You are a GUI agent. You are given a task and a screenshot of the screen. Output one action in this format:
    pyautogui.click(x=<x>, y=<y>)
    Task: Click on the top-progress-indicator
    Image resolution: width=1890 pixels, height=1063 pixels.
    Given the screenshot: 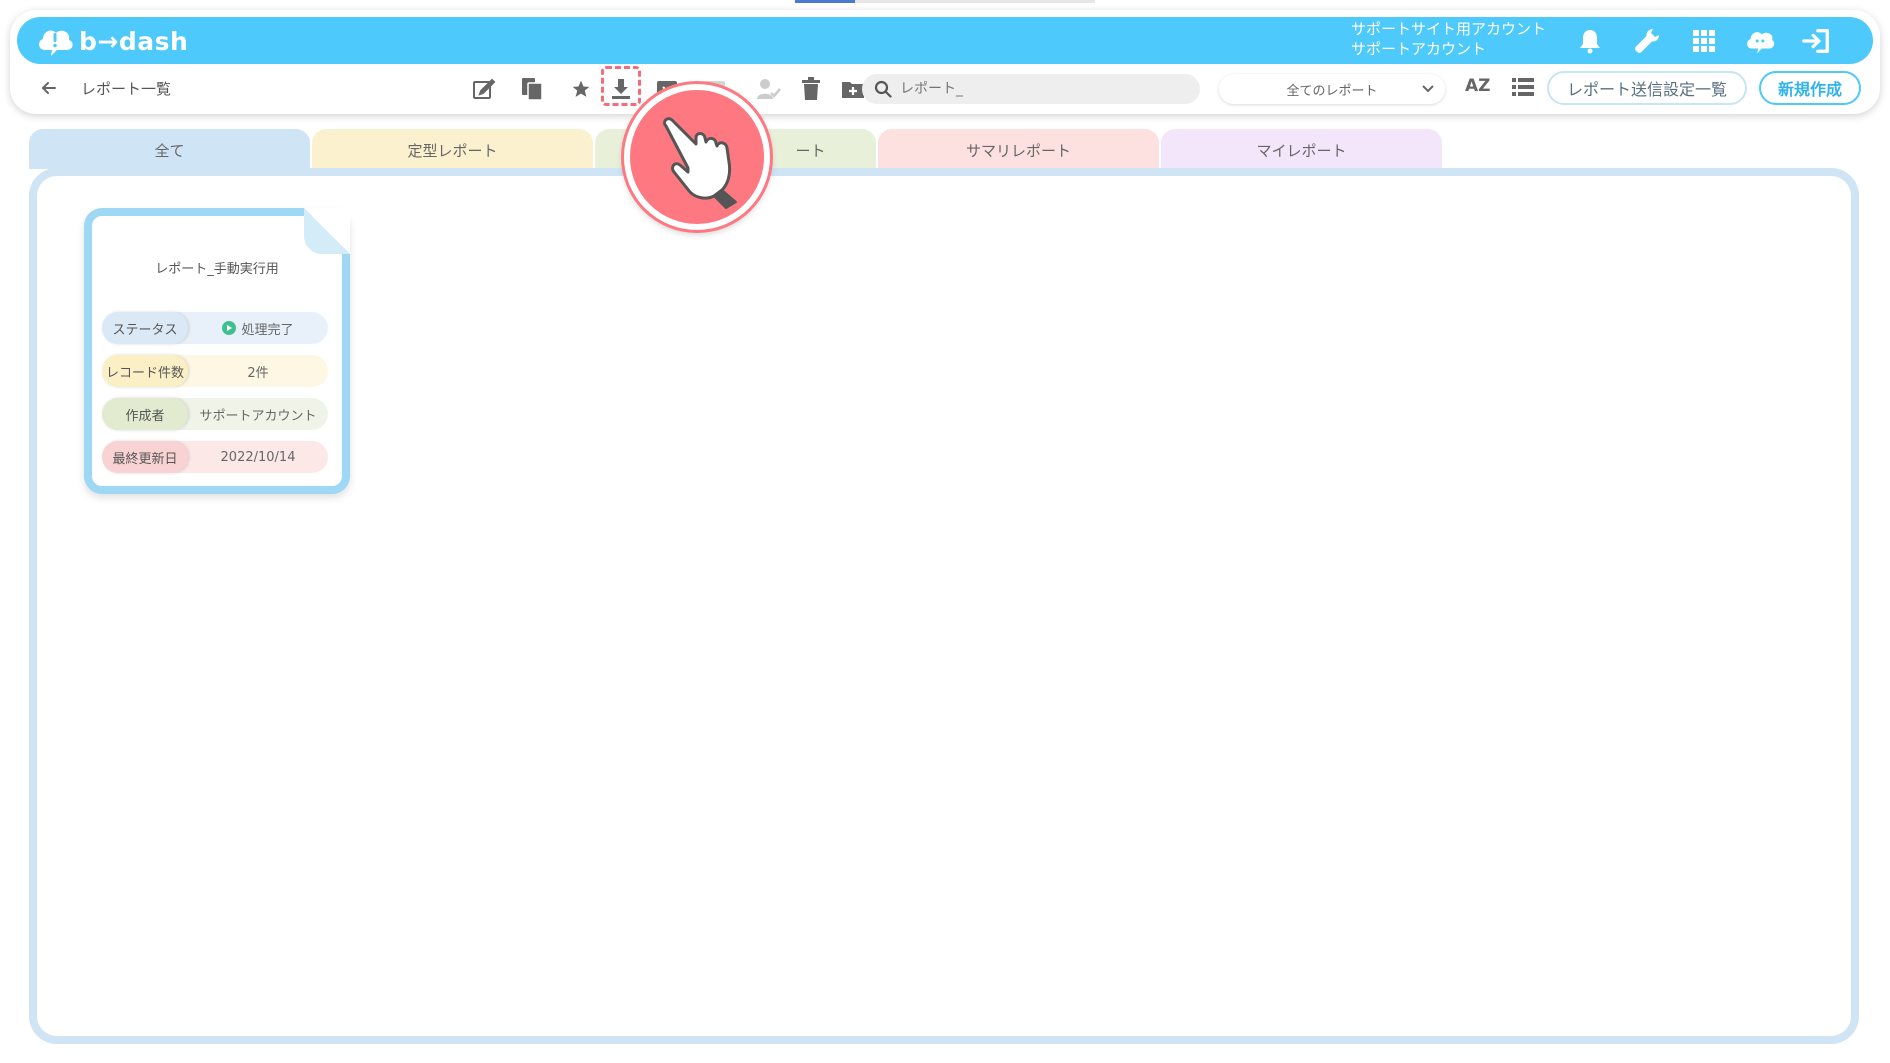 What is the action you would take?
    pyautogui.click(x=945, y=1)
    